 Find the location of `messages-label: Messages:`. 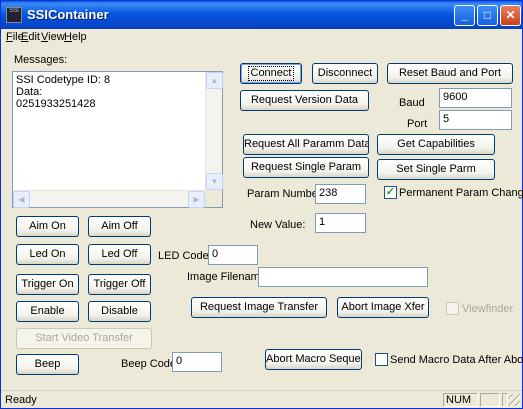

messages-label: Messages: is located at coordinates (41, 60).